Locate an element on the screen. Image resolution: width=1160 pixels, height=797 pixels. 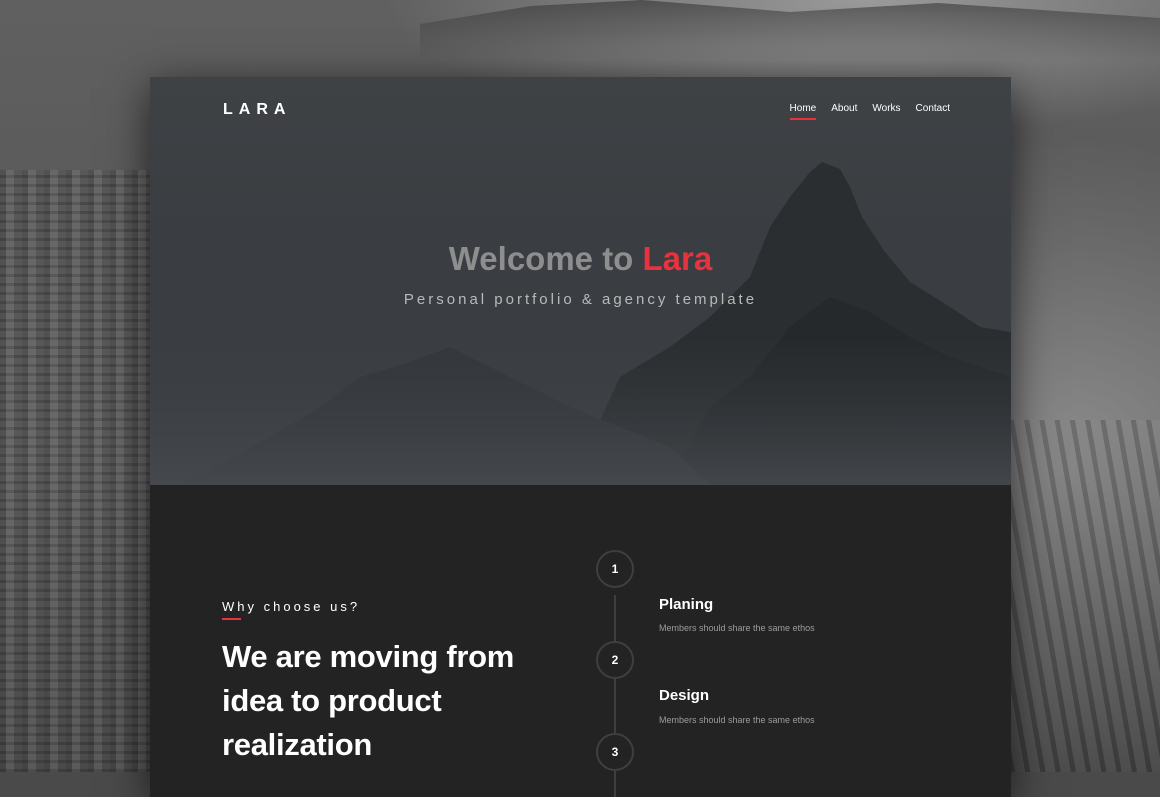
step-3-circle: 3 is located at coordinates (615, 752).